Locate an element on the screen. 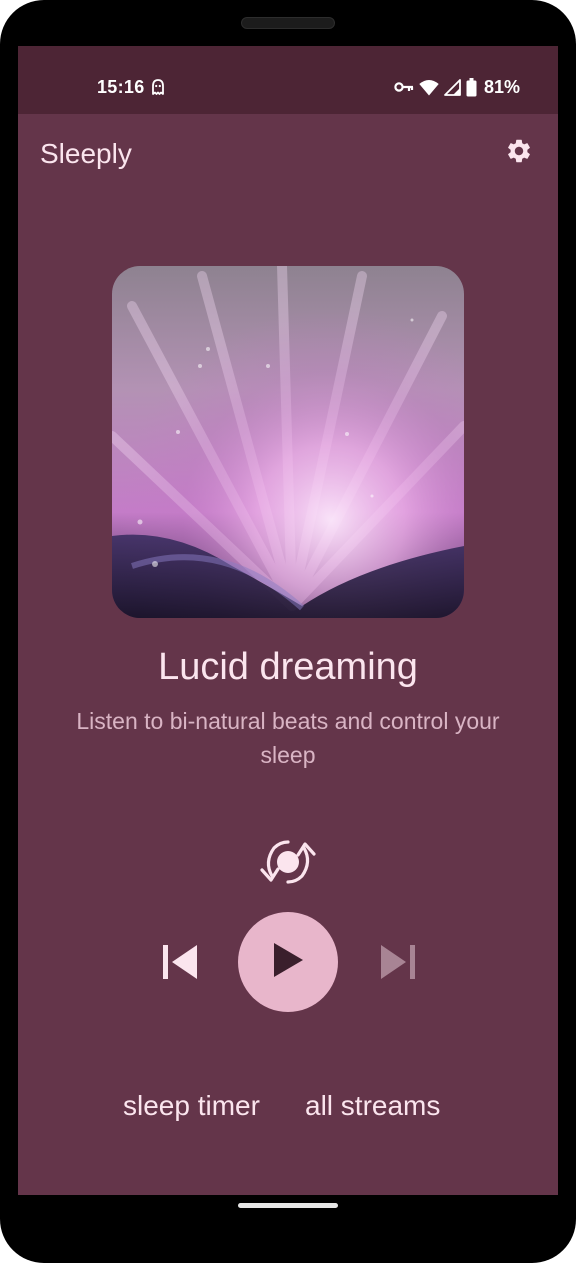 The width and height of the screenshot is (576, 1263). app-bar: Sleeply is located at coordinates (288, 155).